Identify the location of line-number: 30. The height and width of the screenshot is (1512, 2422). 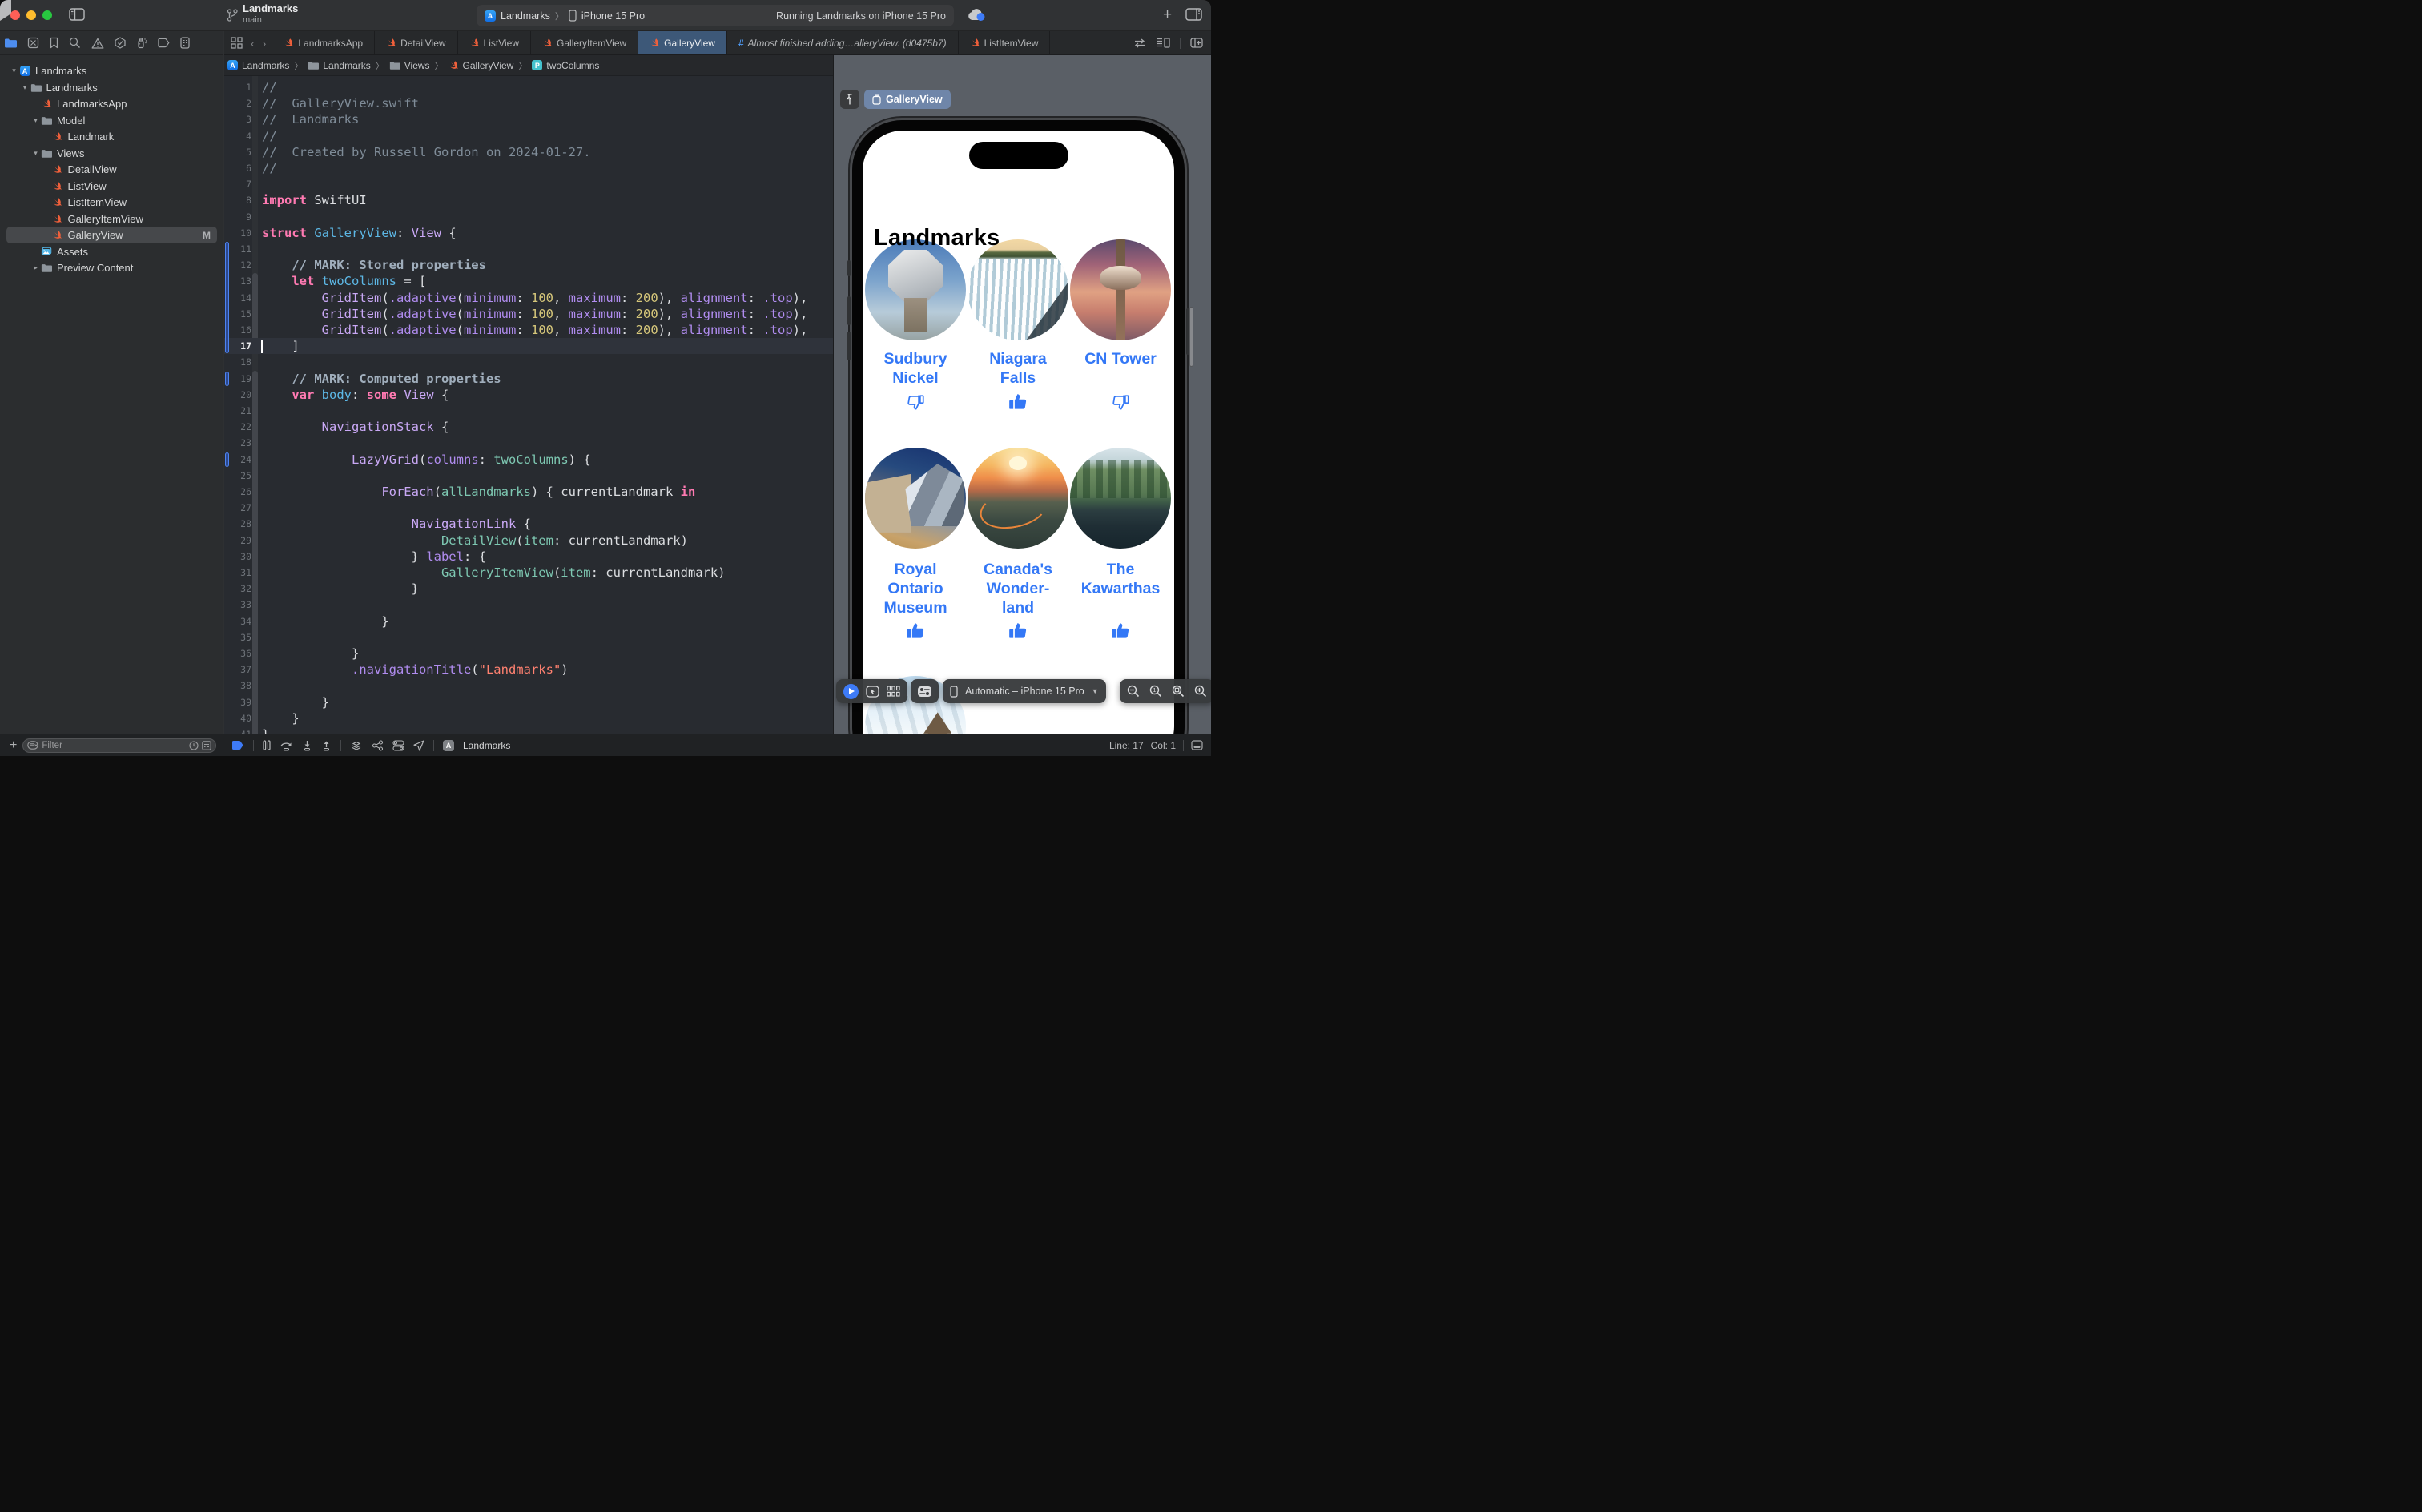
(240, 557).